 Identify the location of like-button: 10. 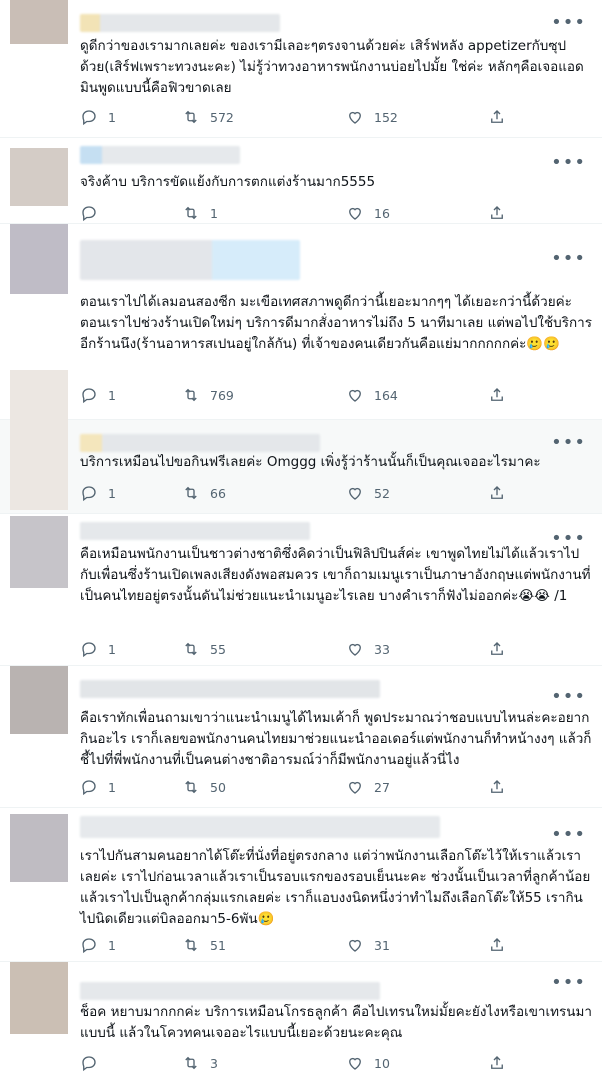
(368, 1063).